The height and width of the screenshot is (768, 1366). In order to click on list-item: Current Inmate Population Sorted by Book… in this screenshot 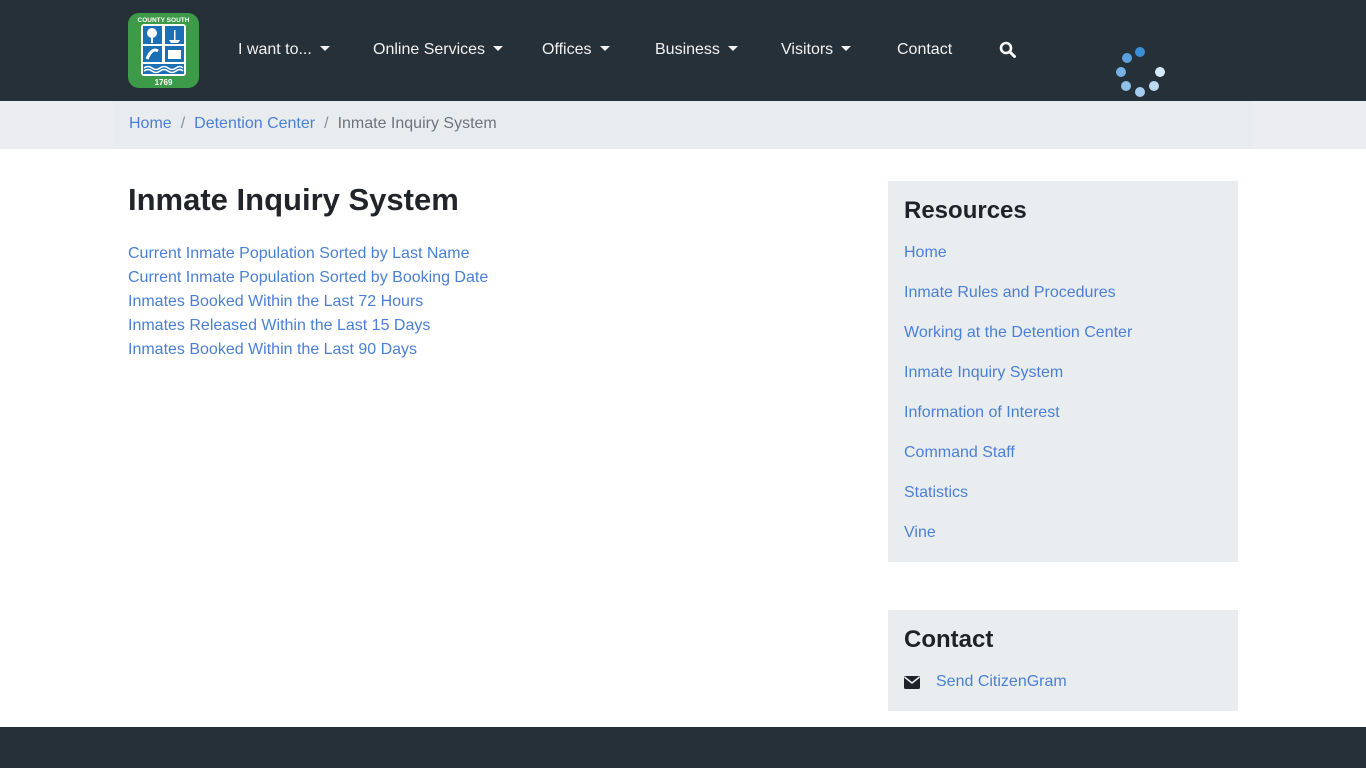, I will do `click(308, 280)`.